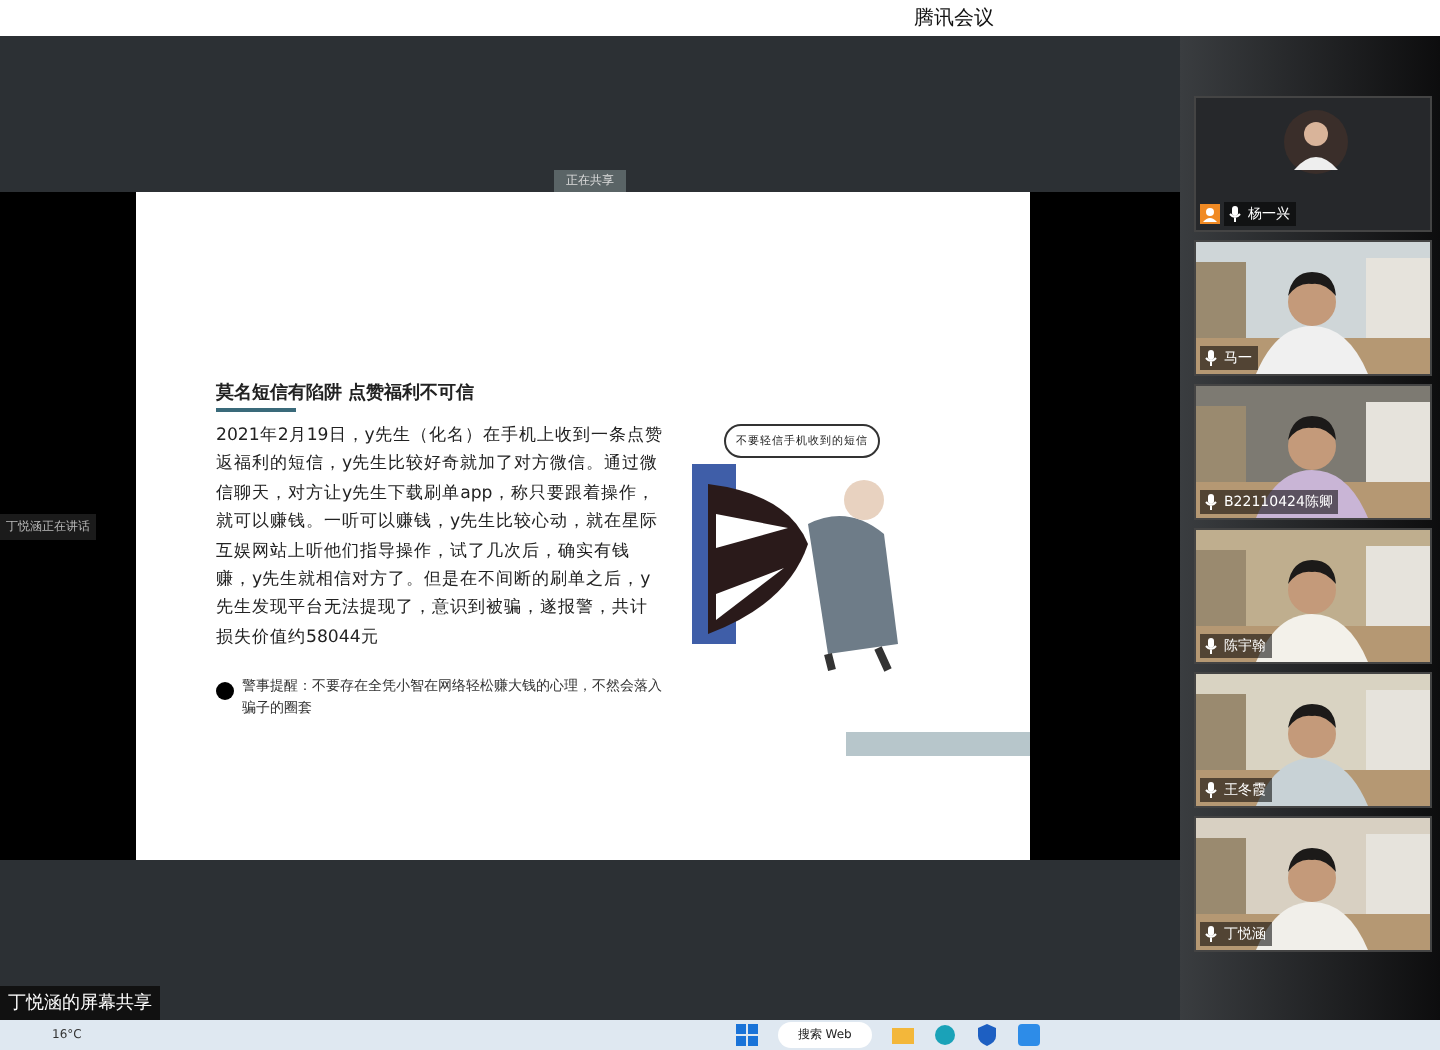 The image size is (1440, 1050). What do you see at coordinates (225, 691) in the screenshot?
I see `bullet-icon` at bounding box center [225, 691].